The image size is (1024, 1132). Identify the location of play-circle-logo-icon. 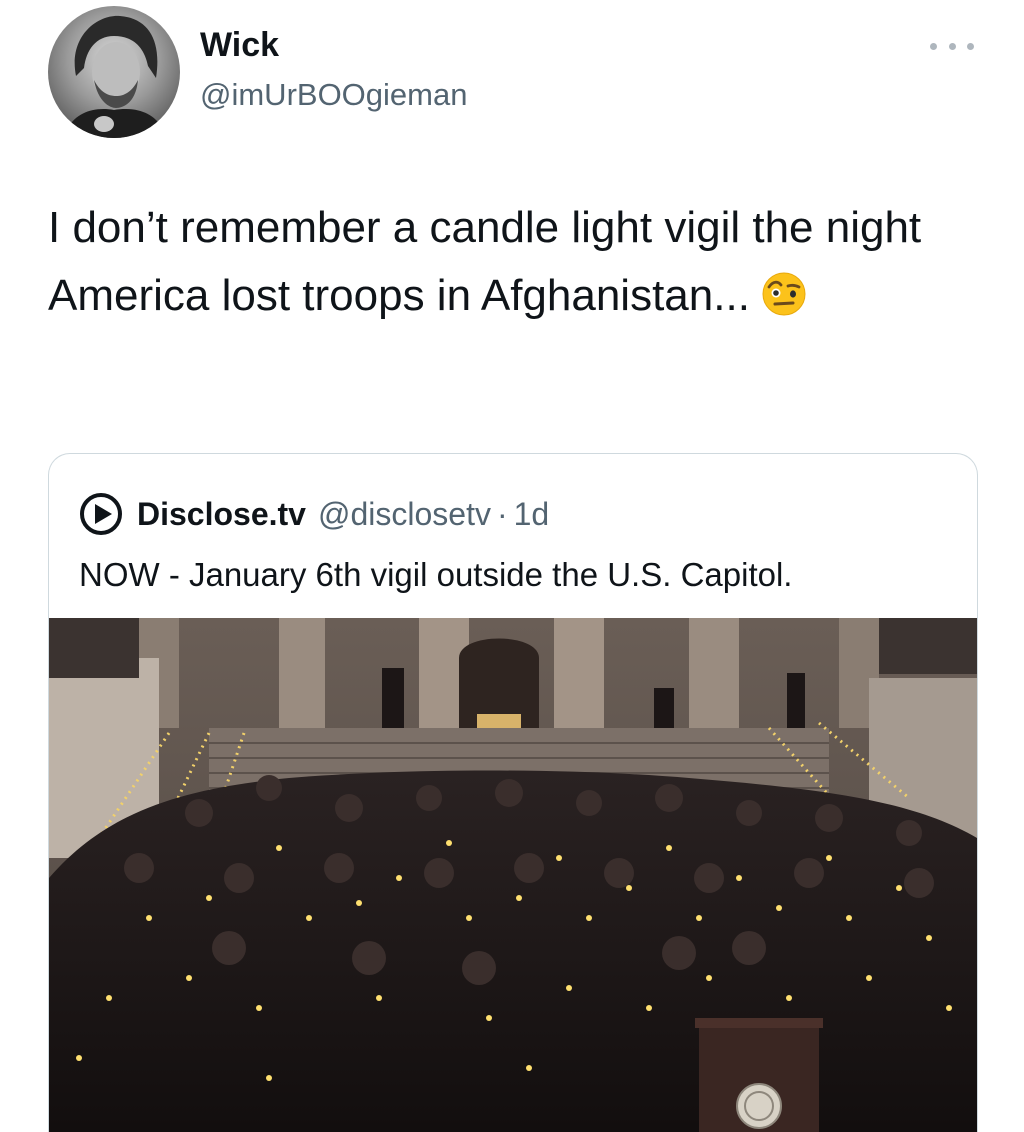
(101, 514).